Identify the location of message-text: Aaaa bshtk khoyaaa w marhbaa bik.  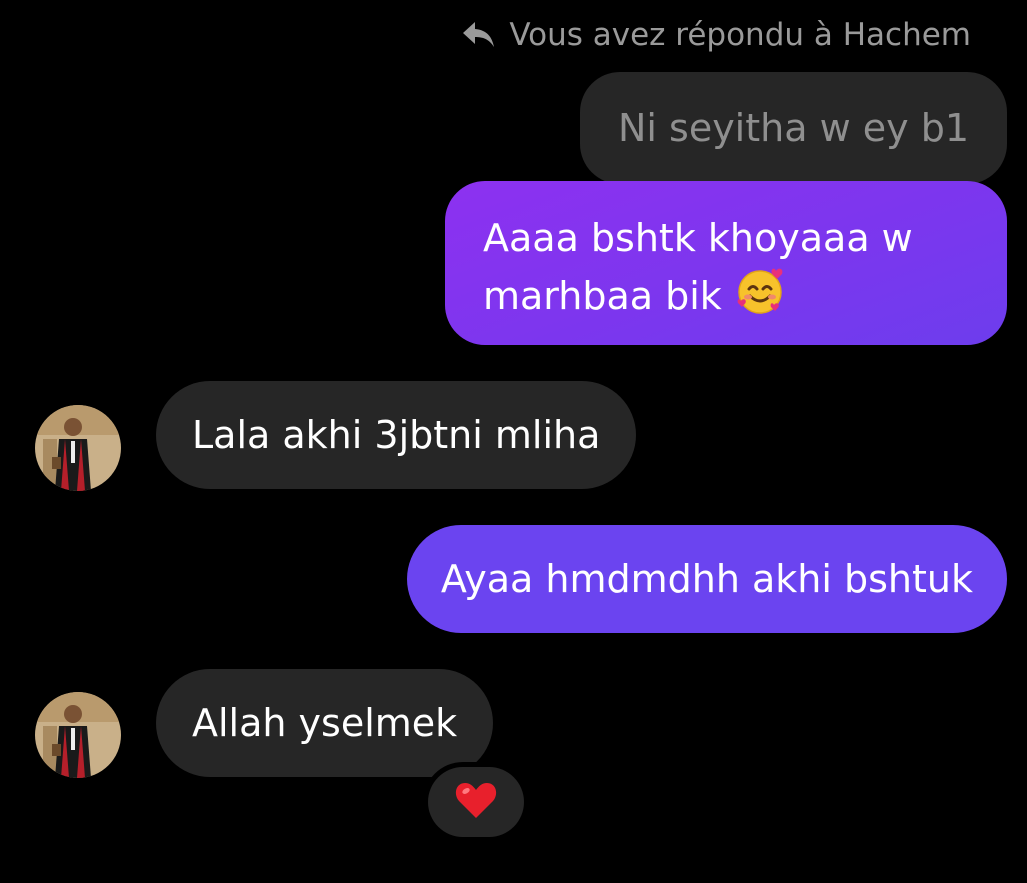
(698, 267).